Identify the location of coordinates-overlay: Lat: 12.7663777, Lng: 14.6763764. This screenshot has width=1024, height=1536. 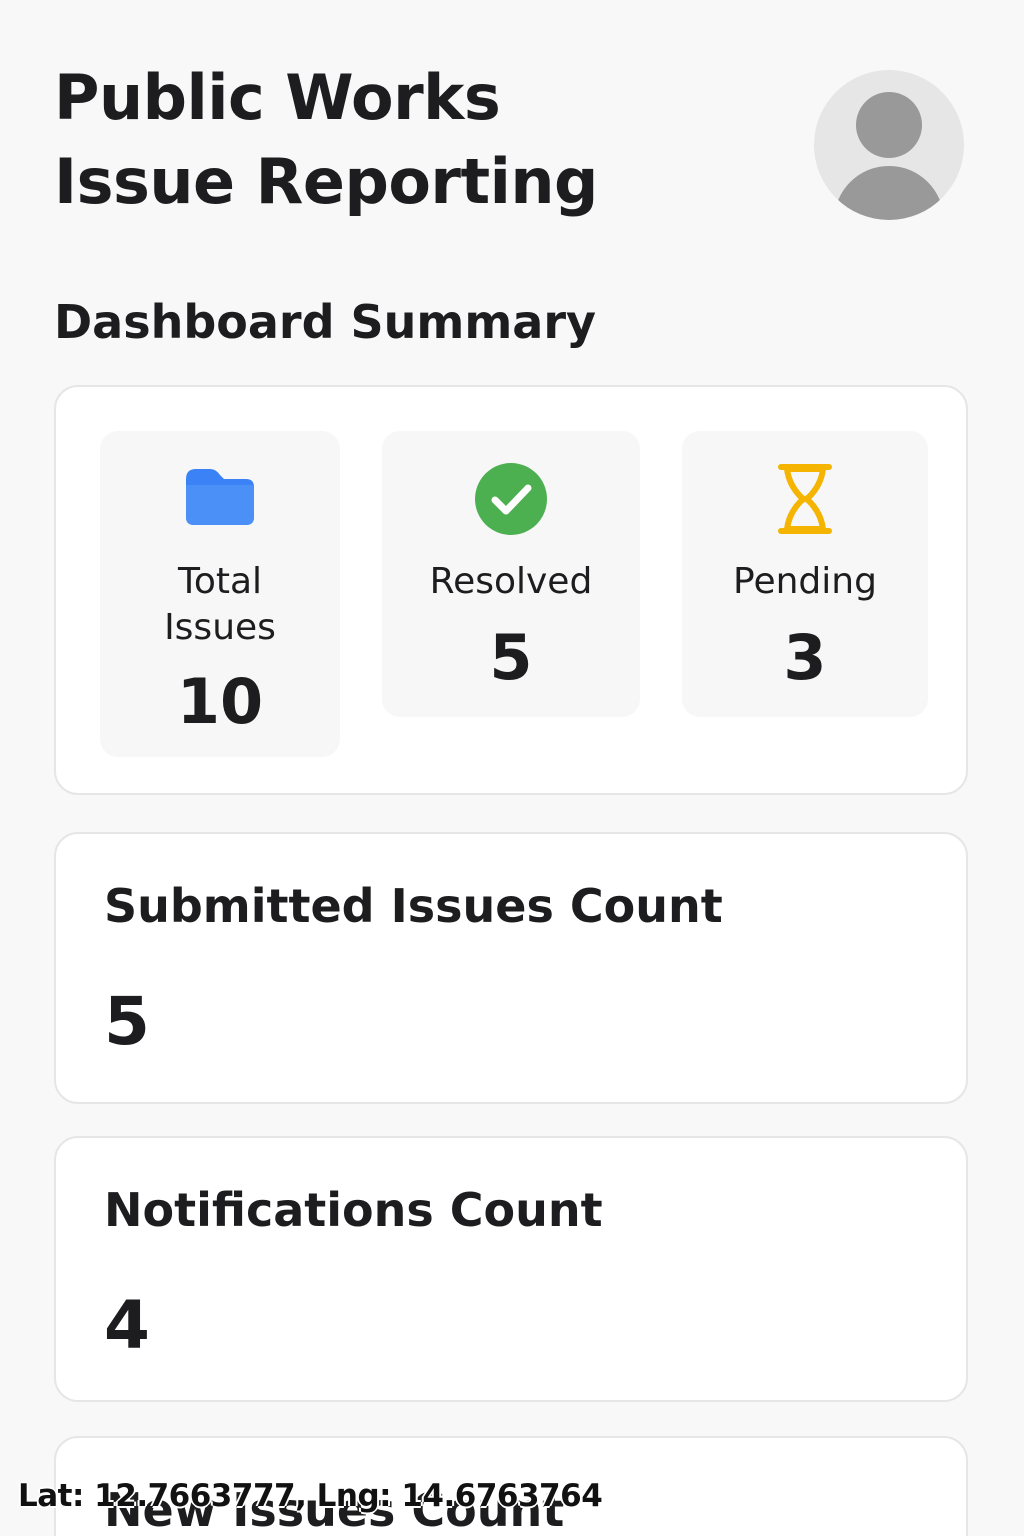
(310, 1496).